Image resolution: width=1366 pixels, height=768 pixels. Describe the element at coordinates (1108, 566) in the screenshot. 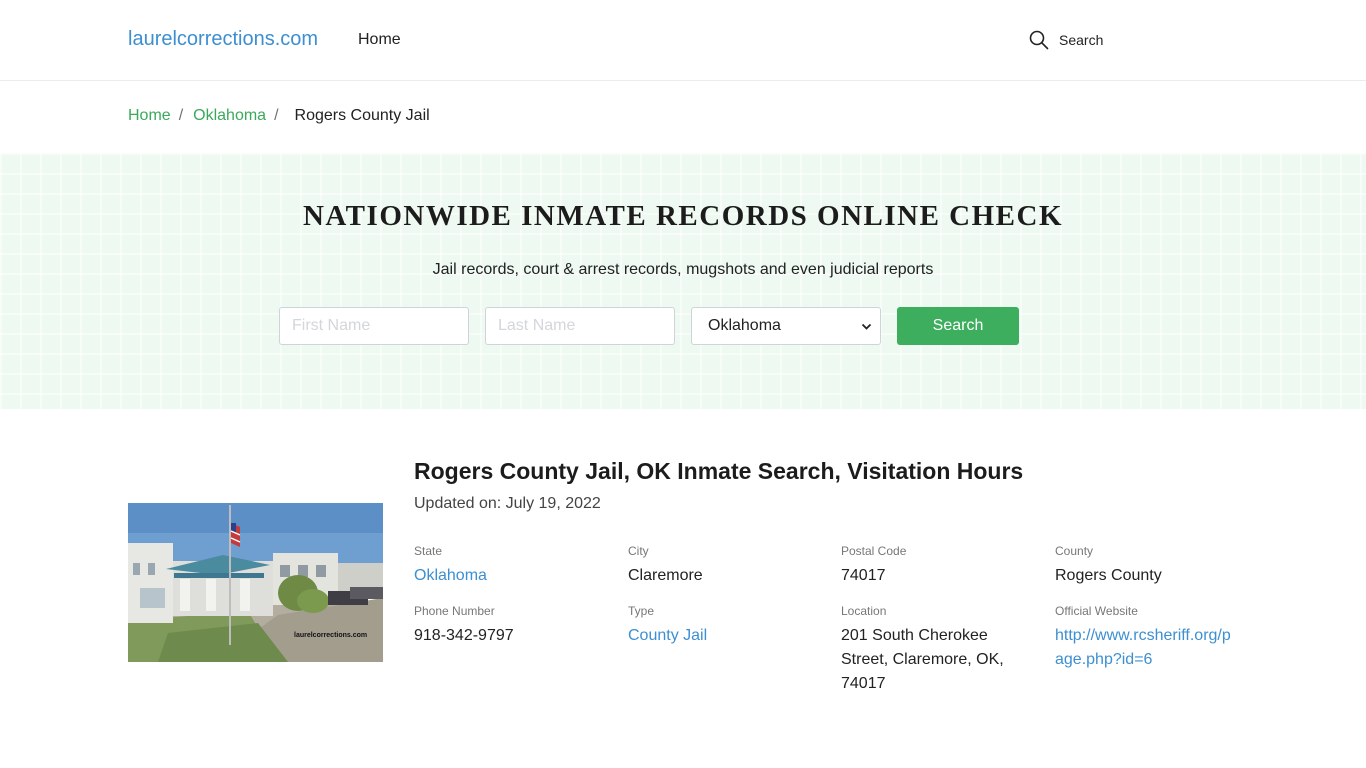

I see `info-county: County Rogers County` at that location.